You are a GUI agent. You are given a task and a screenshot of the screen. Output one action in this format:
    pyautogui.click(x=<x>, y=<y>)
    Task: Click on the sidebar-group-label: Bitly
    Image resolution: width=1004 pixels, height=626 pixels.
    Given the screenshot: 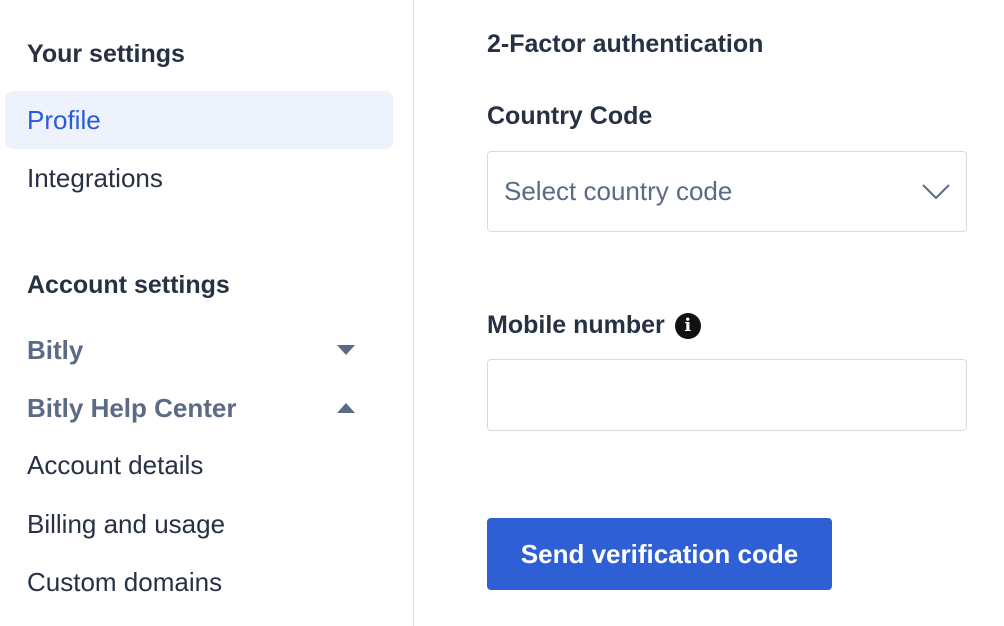 What is the action you would take?
    pyautogui.click(x=55, y=349)
    